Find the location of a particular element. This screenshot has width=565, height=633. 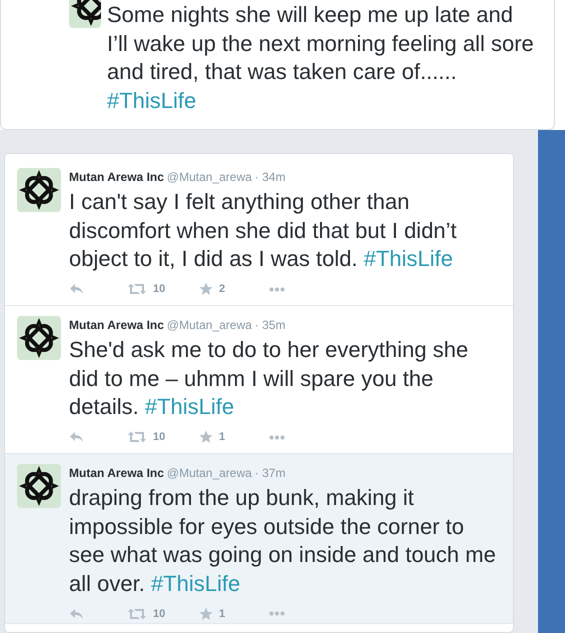

tweet-text: I can't say I felt anything other than discomfort when she did that but I didn’t object to it, I did as I was told. #ThisLife is located at coordinates (263, 230).